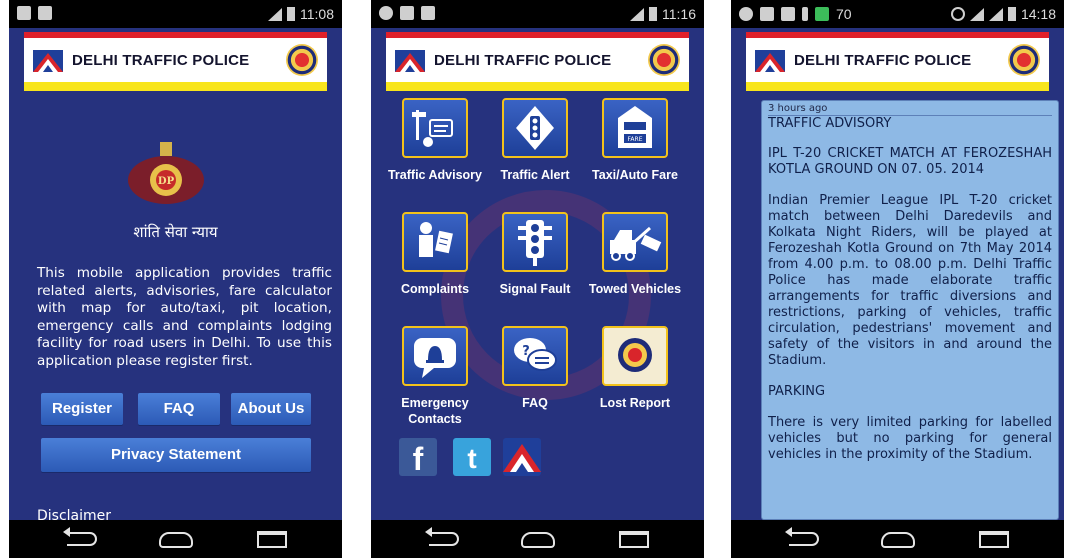  What do you see at coordinates (957, 14) in the screenshot?
I see `alarm-icon` at bounding box center [957, 14].